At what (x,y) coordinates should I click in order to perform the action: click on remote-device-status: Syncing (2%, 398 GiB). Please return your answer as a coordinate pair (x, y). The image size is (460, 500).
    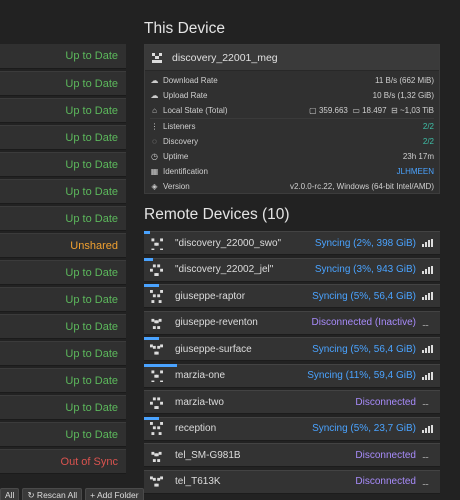
    Looking at the image, I should click on (365, 243).